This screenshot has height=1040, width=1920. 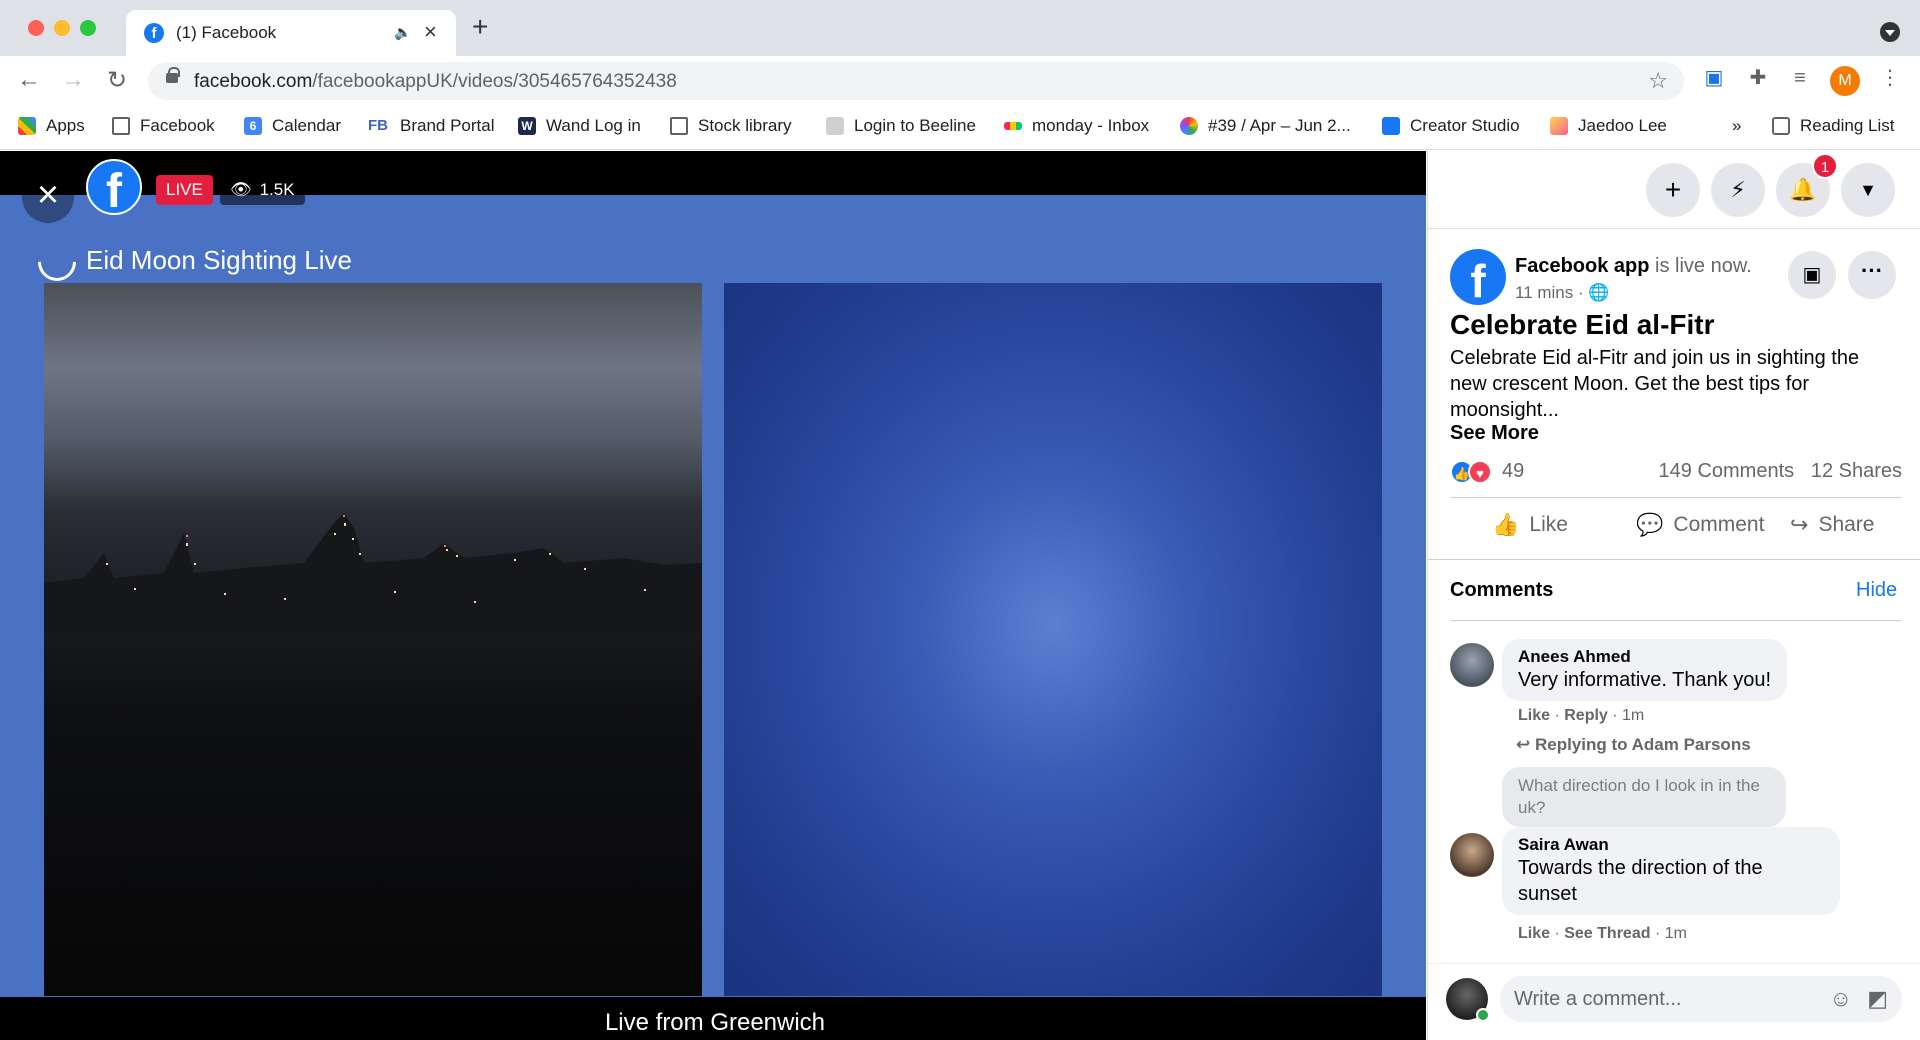 I want to click on bookmark-star-icon: ☆, so click(x=1658, y=81).